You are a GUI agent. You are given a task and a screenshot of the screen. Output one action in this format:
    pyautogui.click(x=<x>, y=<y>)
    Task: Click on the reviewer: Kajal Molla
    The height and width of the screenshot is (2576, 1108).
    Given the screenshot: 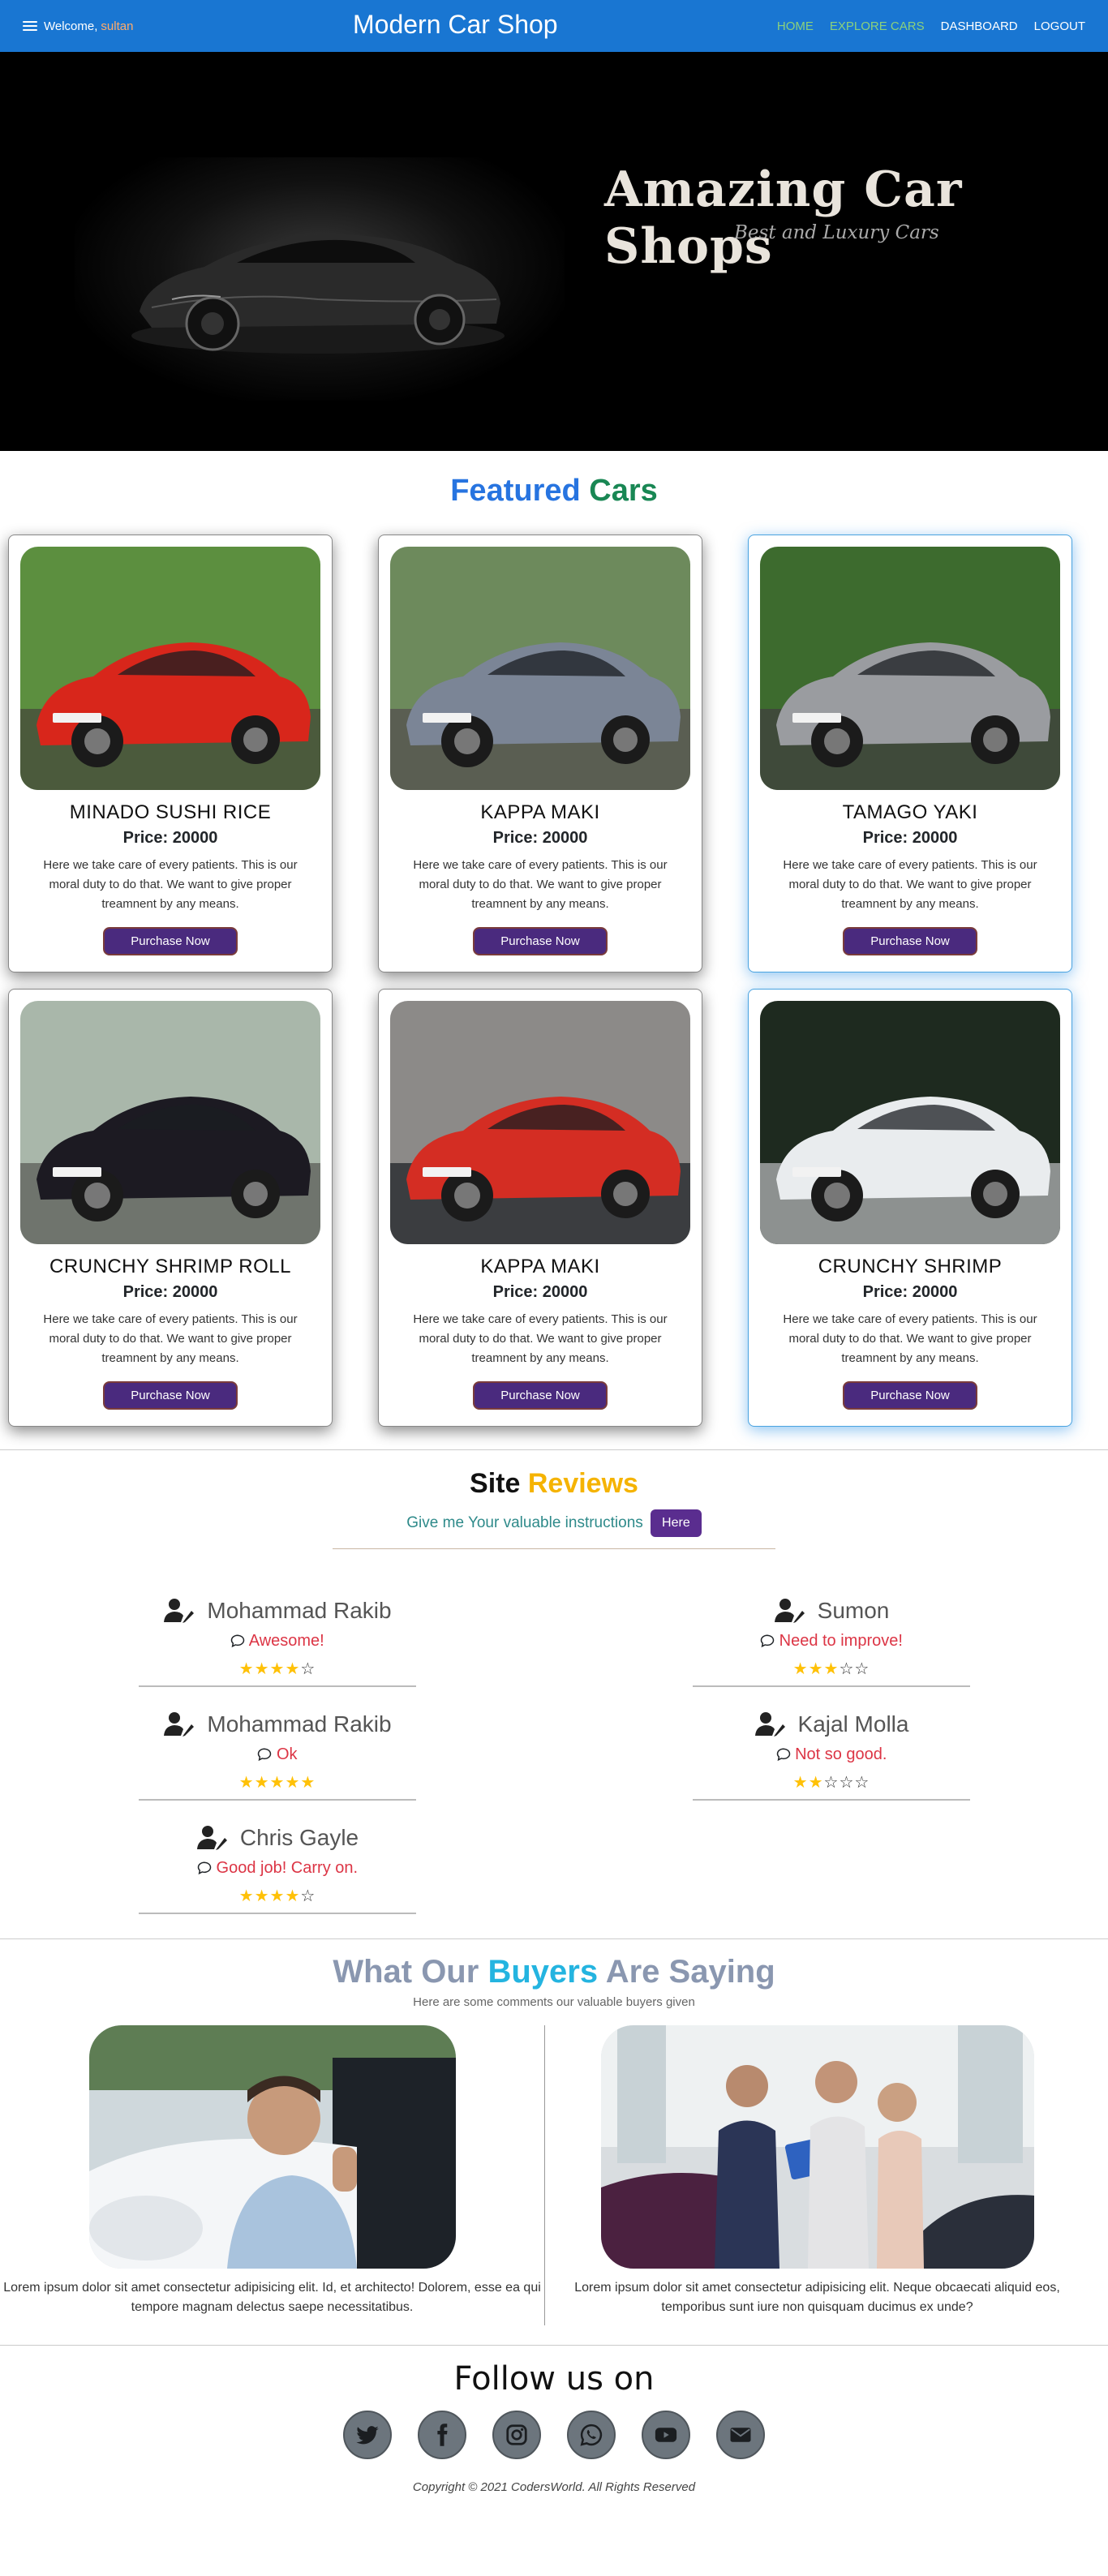 What is the action you would take?
    pyautogui.click(x=831, y=1724)
    